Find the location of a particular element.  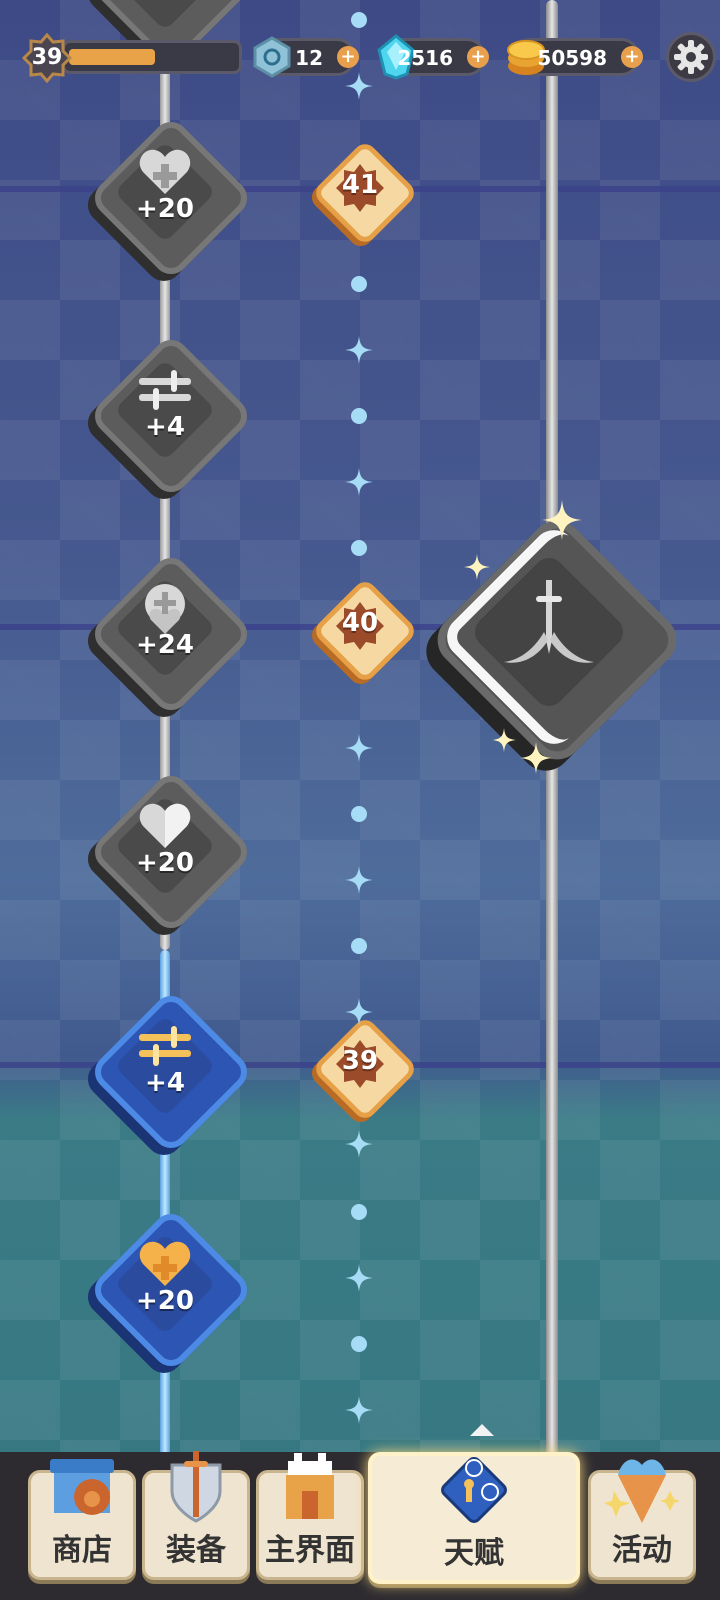

blue-gem-count: 12 is located at coordinates (309, 58).